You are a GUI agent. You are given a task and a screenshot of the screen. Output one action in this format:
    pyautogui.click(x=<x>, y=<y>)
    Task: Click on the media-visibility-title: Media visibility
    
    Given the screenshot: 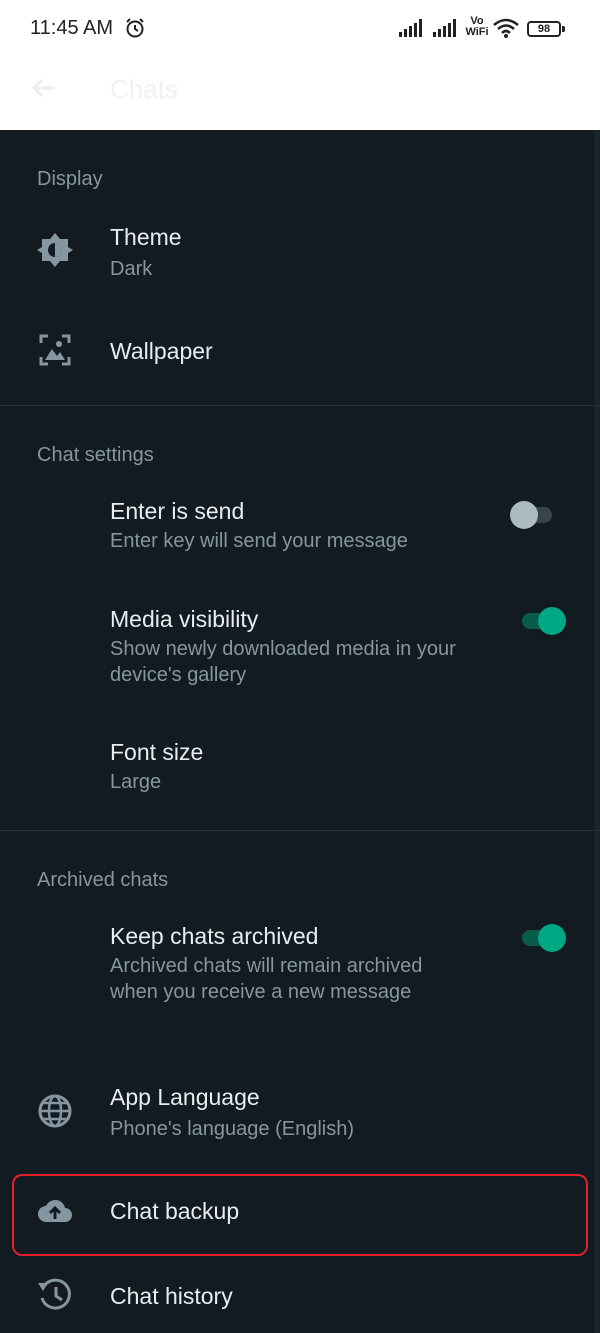 What is the action you would take?
    pyautogui.click(x=184, y=619)
    